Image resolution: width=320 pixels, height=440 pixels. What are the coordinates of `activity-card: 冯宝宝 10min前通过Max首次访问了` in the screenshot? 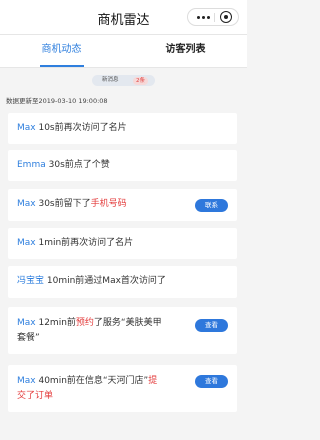 It's located at (122, 282).